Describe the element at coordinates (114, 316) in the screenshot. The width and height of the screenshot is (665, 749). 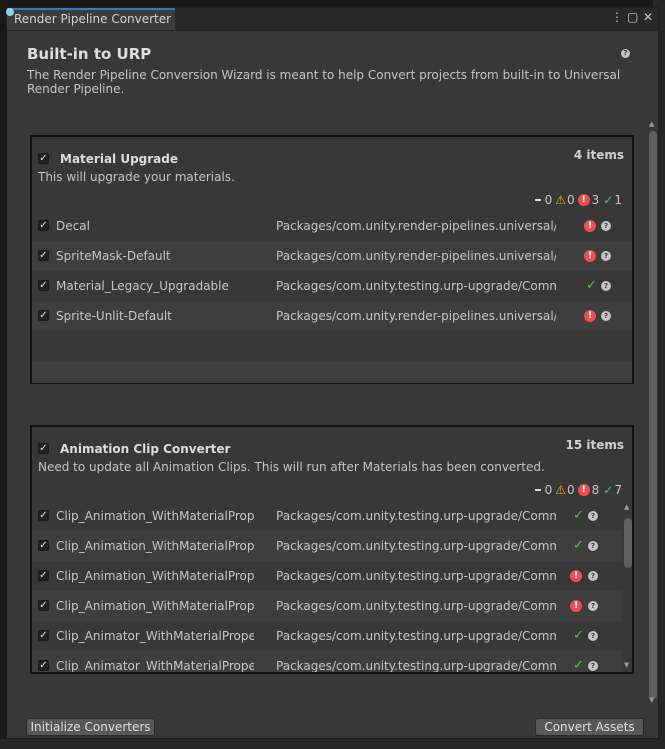
I see `item-name: Sprite-Unlit-Default` at that location.